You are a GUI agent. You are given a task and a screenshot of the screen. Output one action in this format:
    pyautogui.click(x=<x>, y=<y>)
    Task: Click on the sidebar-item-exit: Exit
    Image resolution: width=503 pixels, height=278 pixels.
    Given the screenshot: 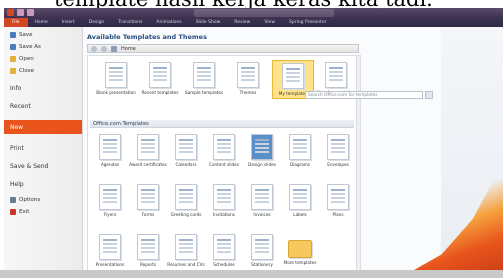 What is the action you would take?
    pyautogui.click(x=43, y=212)
    